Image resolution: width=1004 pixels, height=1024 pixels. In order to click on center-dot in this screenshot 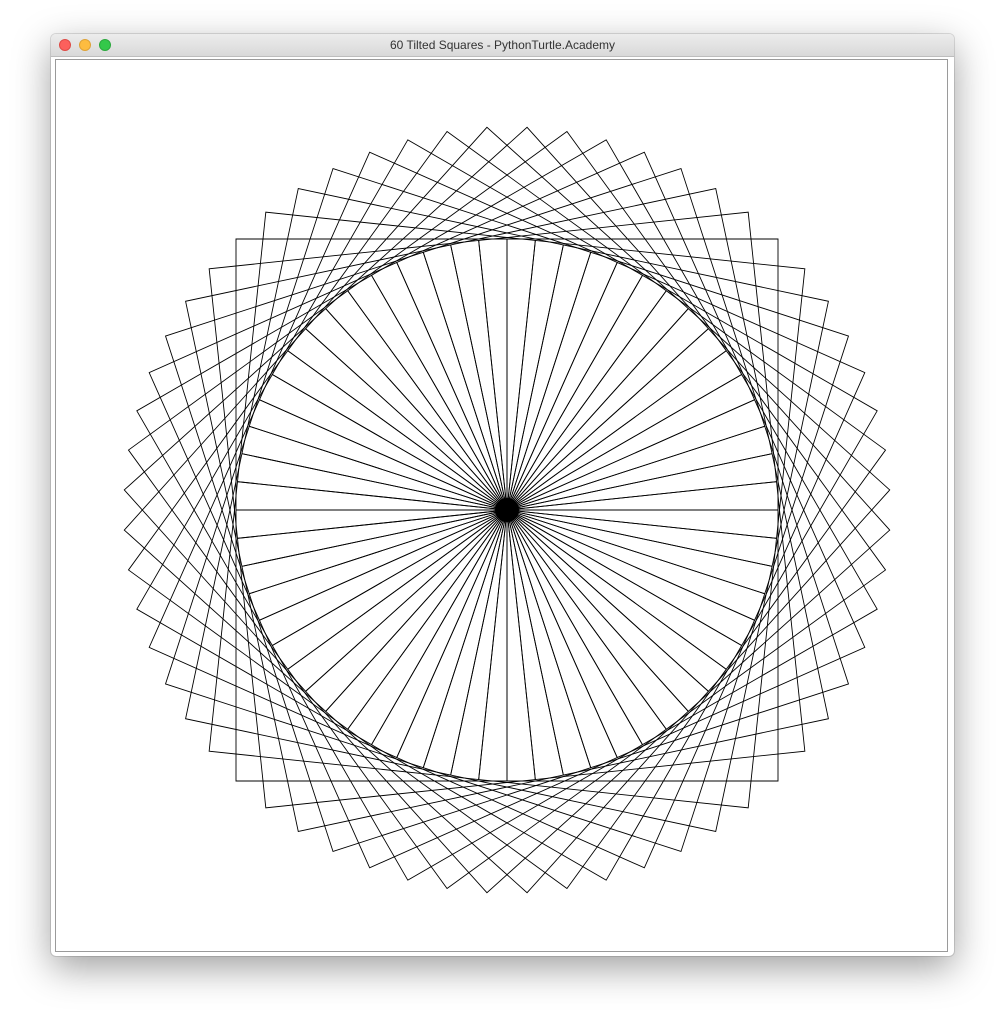, I will do `click(507, 510)`.